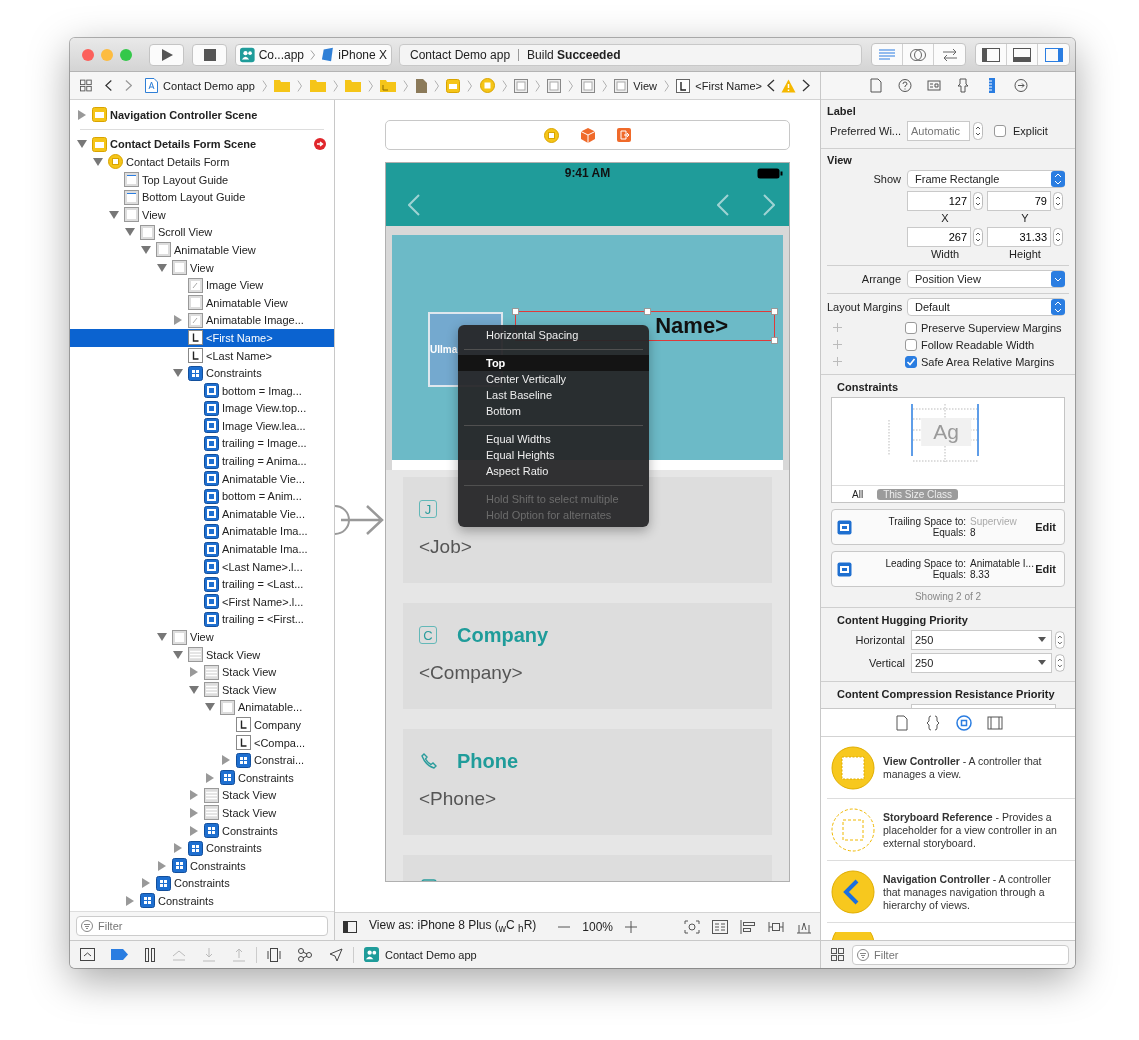  What do you see at coordinates (986, 179) in the screenshot?
I see `show-popup: Frame Rectangle` at bounding box center [986, 179].